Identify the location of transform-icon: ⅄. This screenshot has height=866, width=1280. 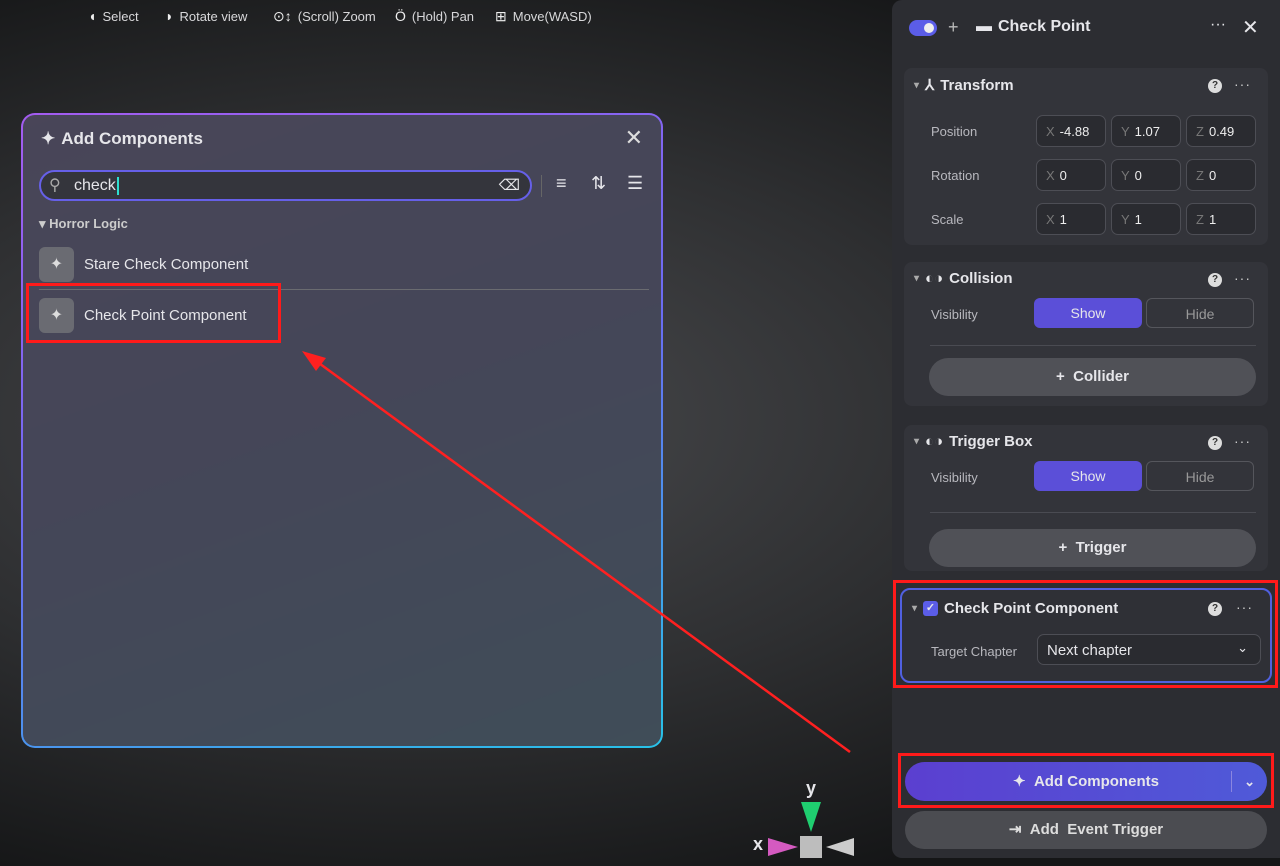
(930, 85).